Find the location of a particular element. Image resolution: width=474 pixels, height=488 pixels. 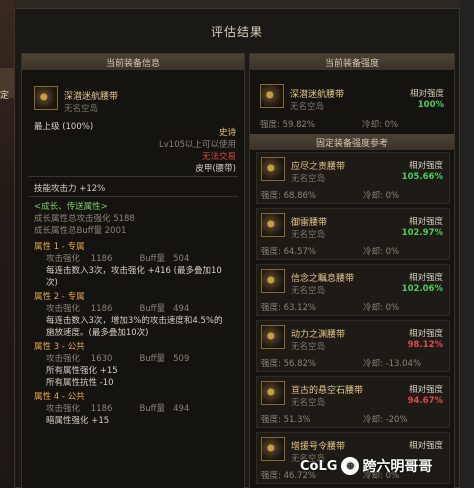

strength-value: 强度: 63.12% is located at coordinates (288, 308).